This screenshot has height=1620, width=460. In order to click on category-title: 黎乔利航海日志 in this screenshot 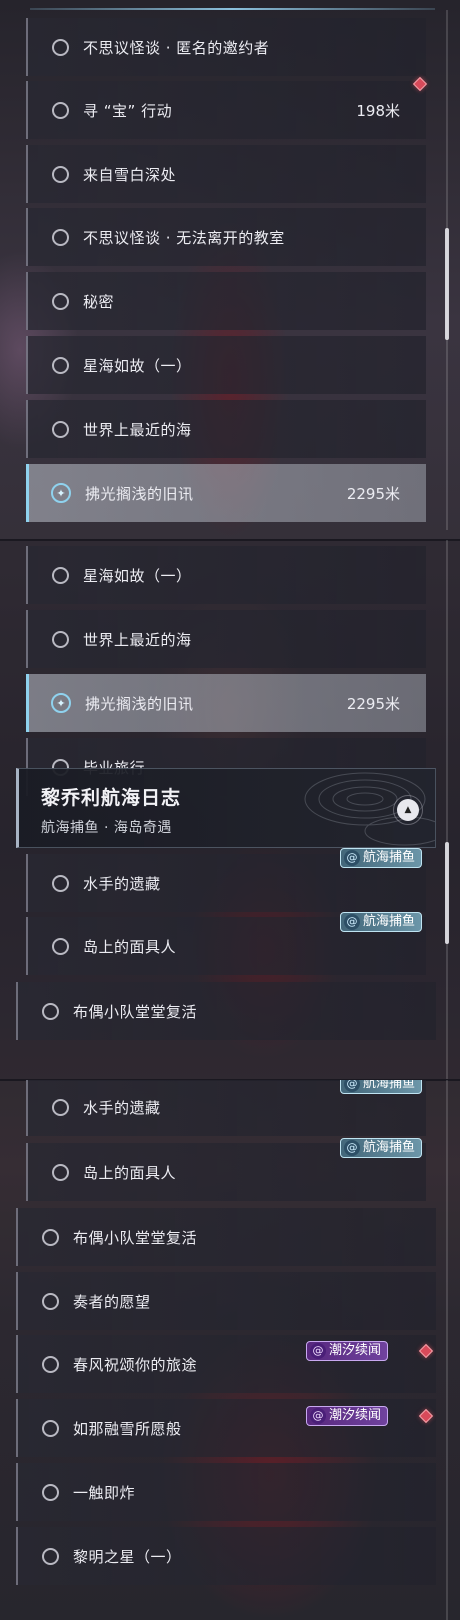, I will do `click(111, 798)`.